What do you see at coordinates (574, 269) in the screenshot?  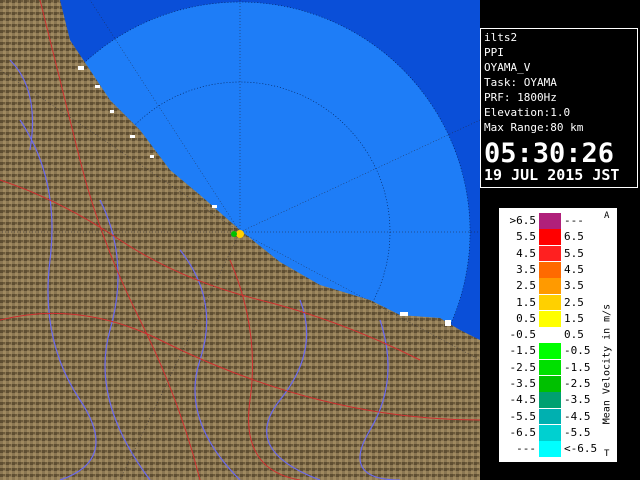 I see `legend-high-value: 4.5` at bounding box center [574, 269].